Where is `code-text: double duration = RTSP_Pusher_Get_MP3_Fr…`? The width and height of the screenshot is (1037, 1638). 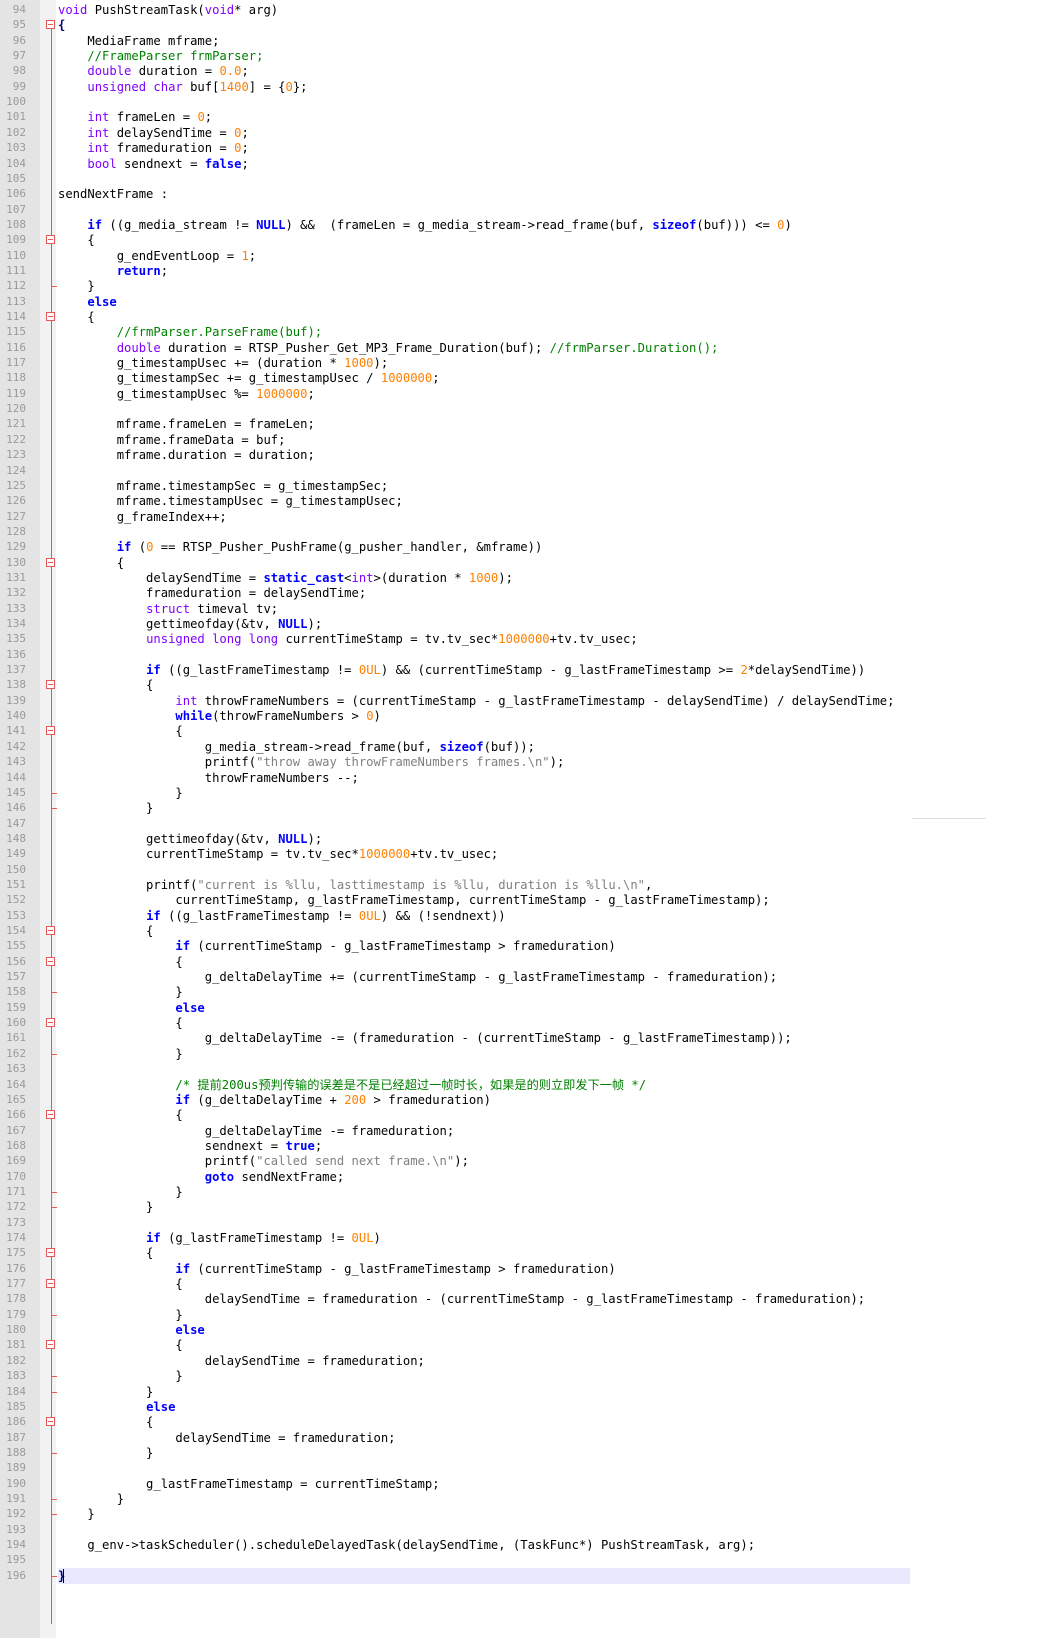 code-text: double duration = RTSP_Pusher_Get_MP3_Fr… is located at coordinates (388, 348).